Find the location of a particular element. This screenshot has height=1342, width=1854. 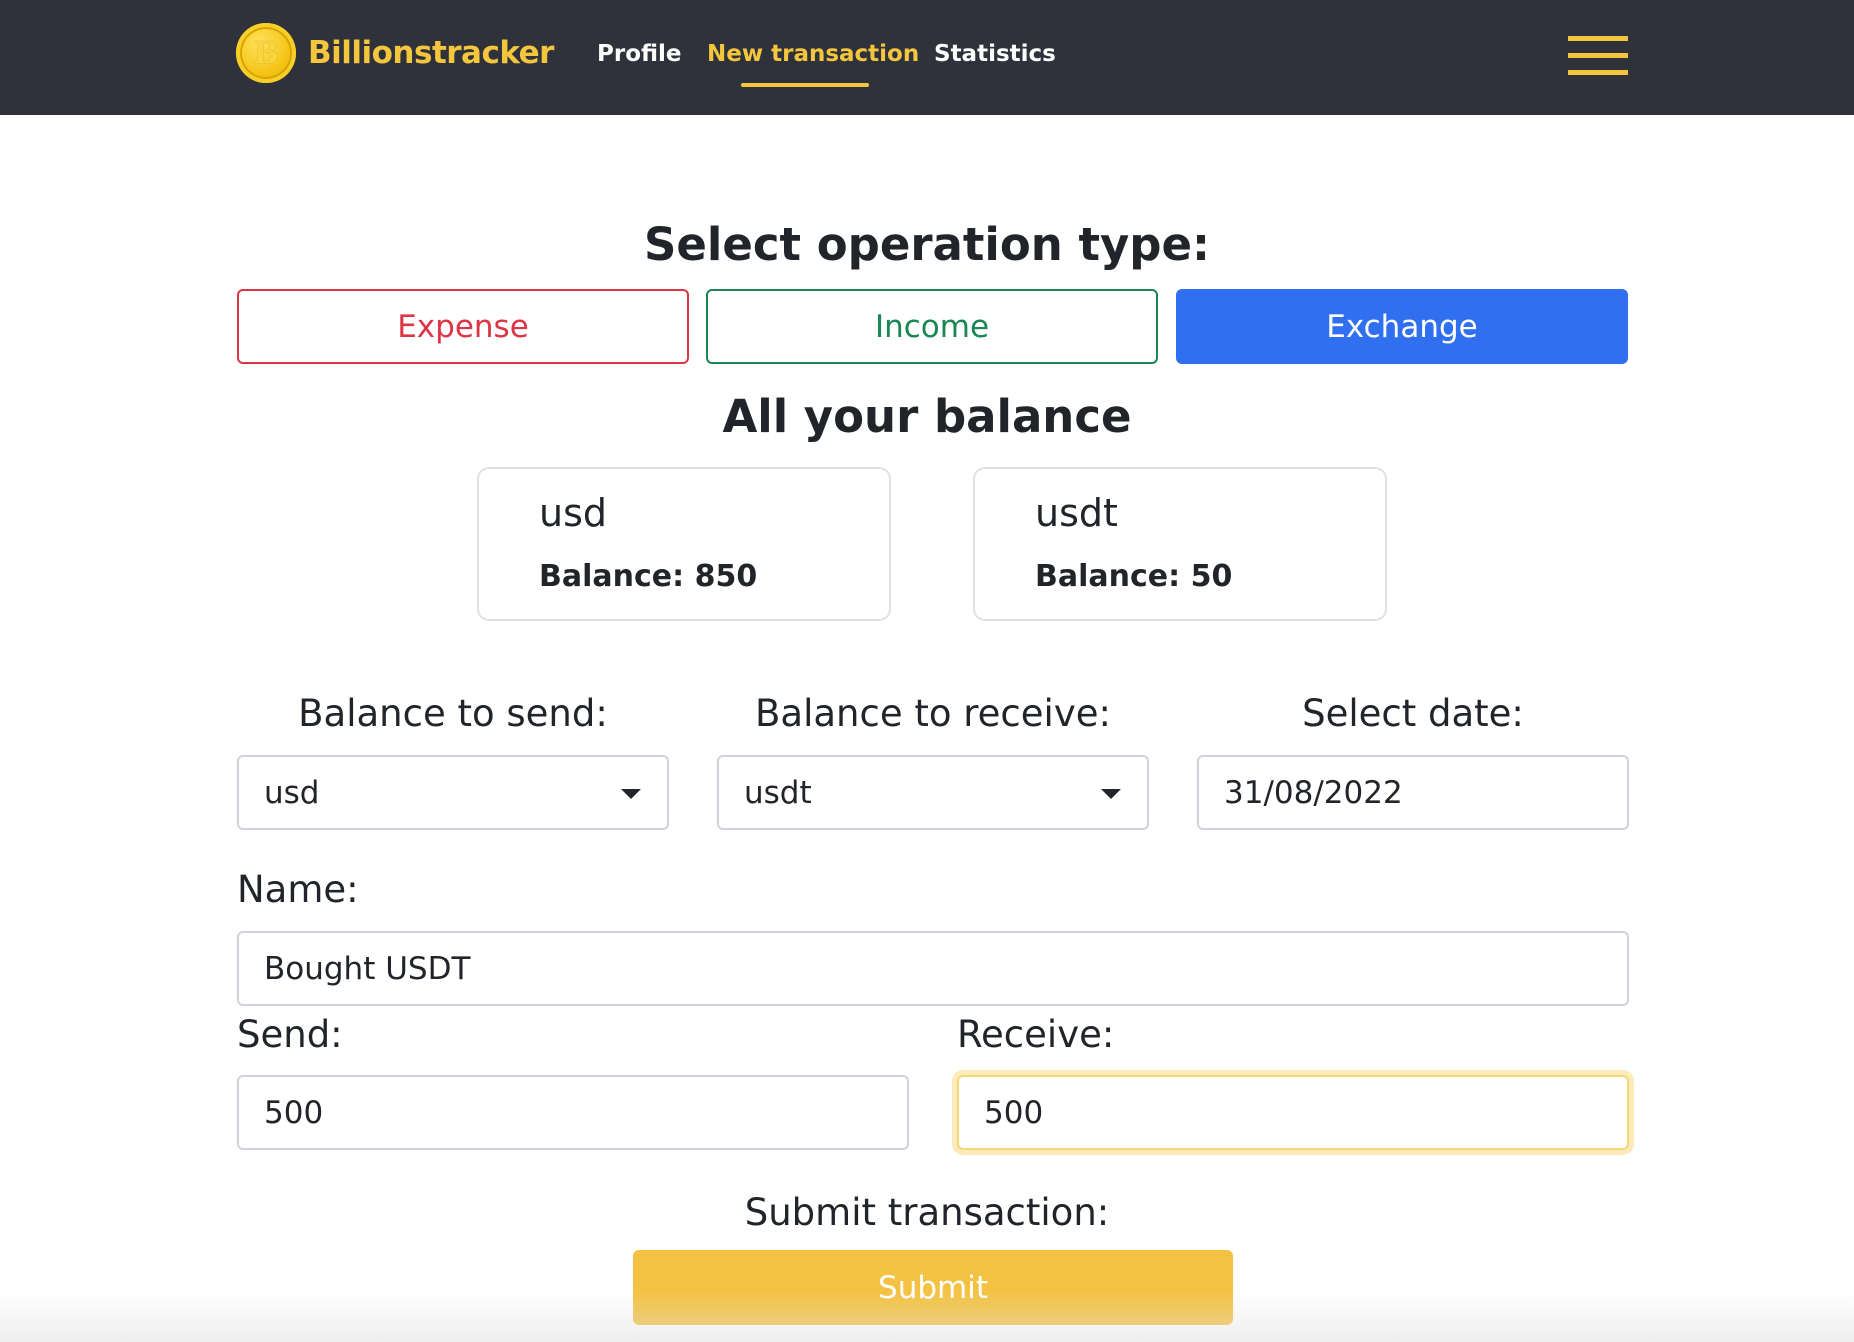

balance-card-amount: Balance: 50 is located at coordinates (1134, 576).